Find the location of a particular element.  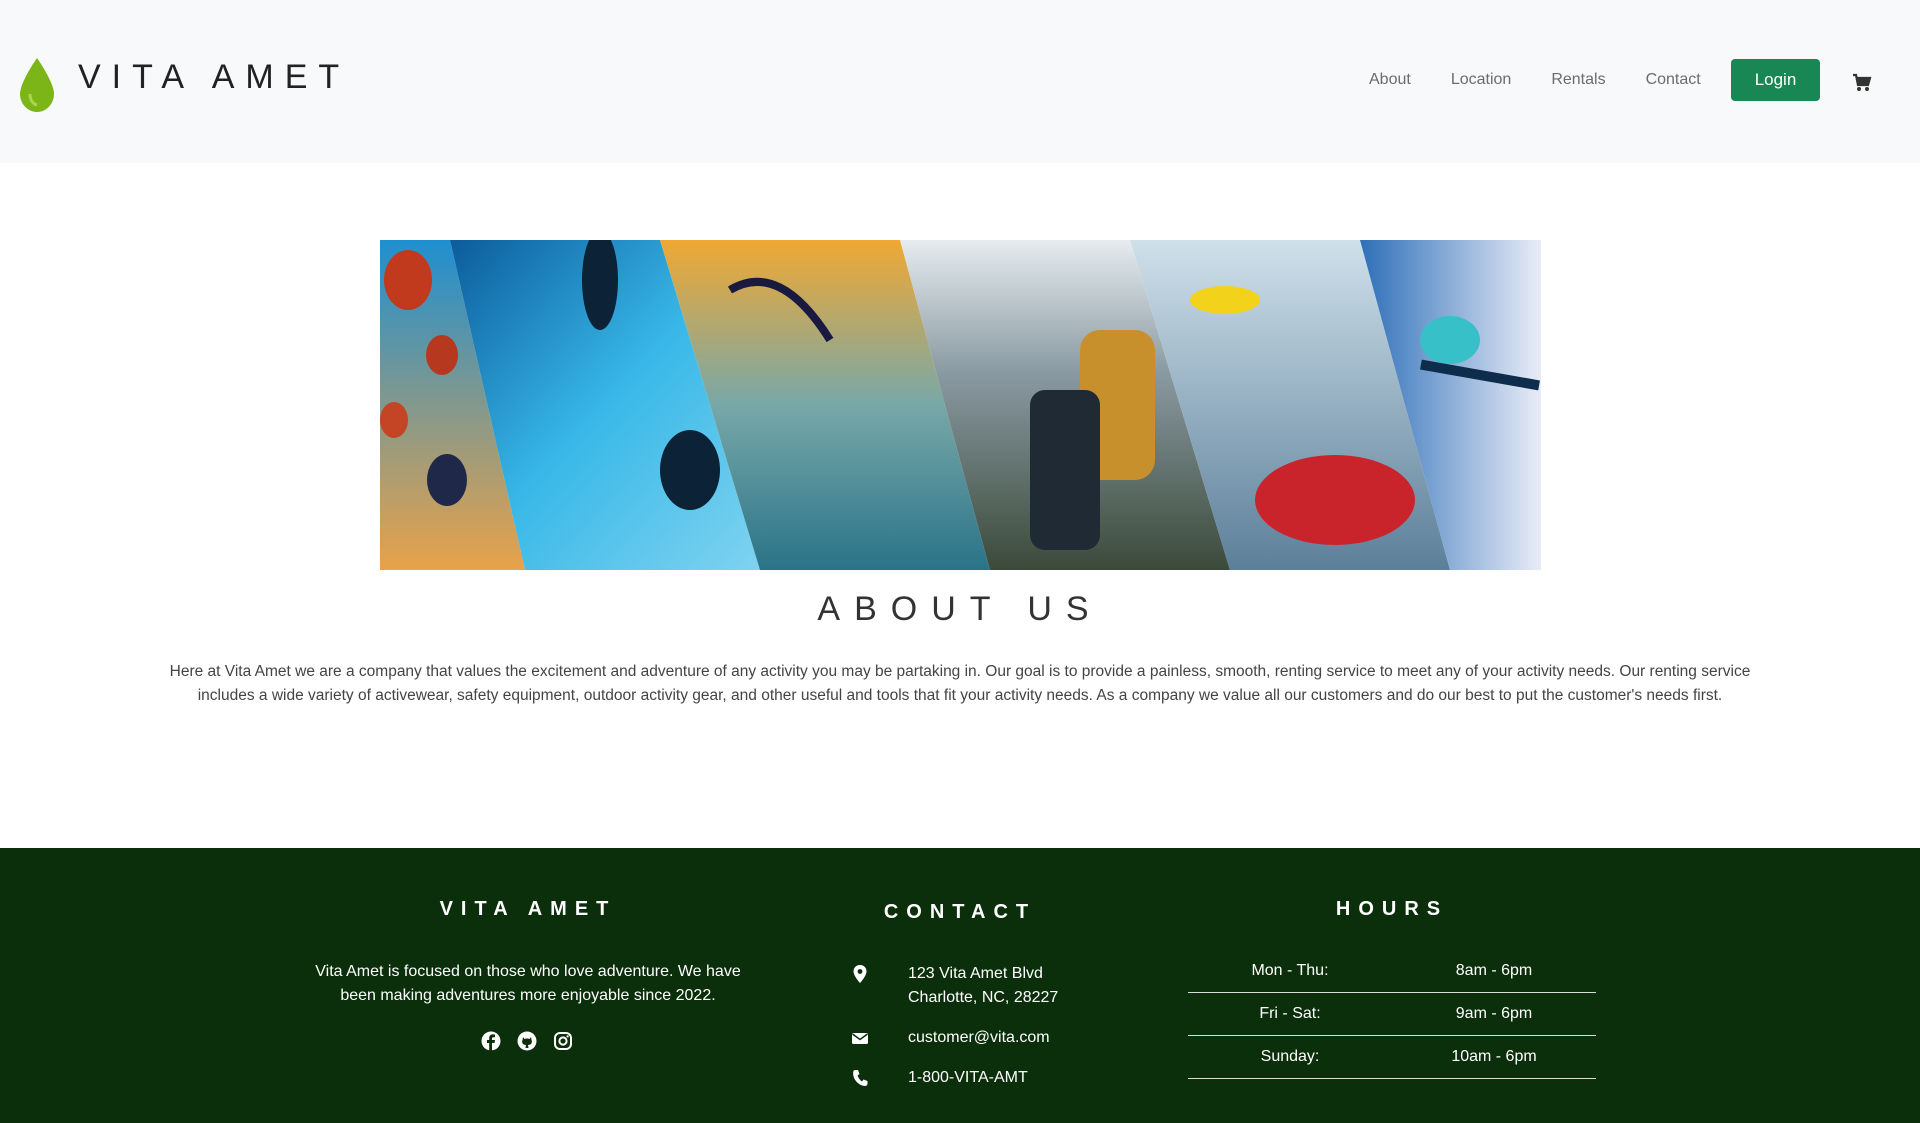

social-links is located at coordinates (527, 1041).